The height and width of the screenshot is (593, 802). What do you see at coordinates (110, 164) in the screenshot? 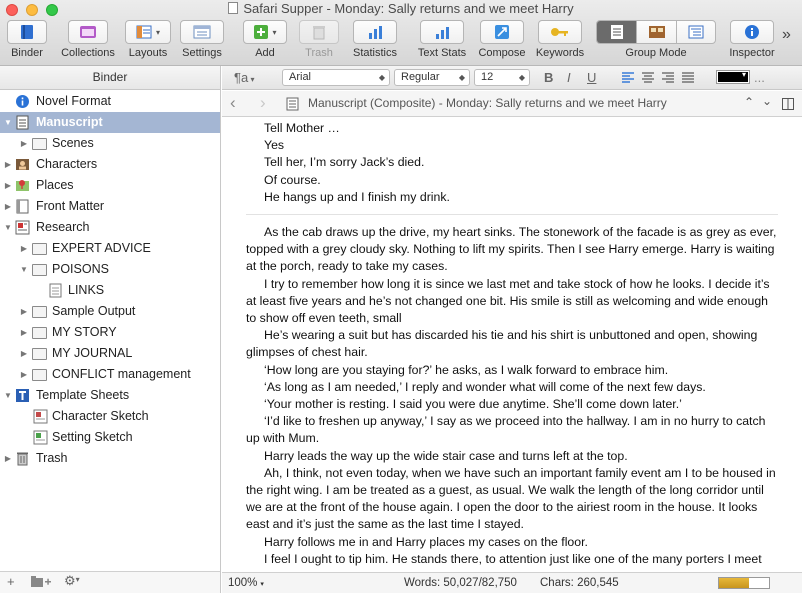
I see `binder-item-characters: ▶ Characters` at bounding box center [110, 164].